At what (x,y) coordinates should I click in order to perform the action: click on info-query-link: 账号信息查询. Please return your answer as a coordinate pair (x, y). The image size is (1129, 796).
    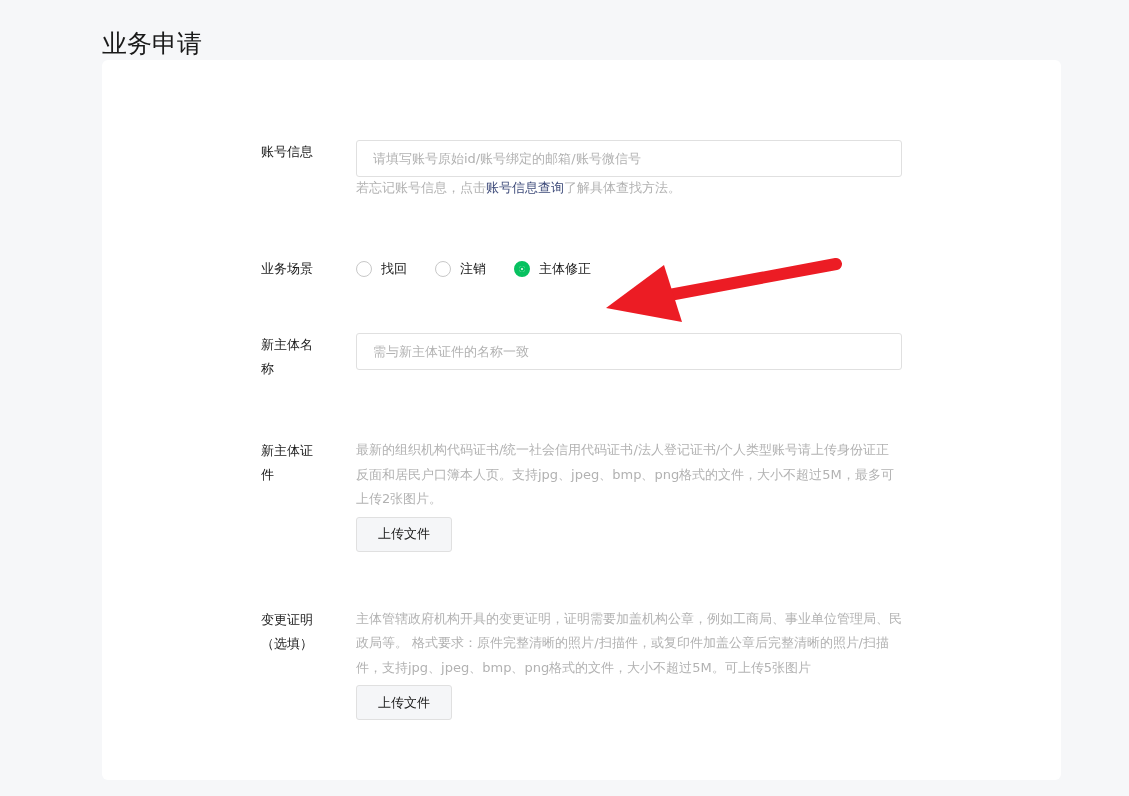
    Looking at the image, I should click on (525, 187).